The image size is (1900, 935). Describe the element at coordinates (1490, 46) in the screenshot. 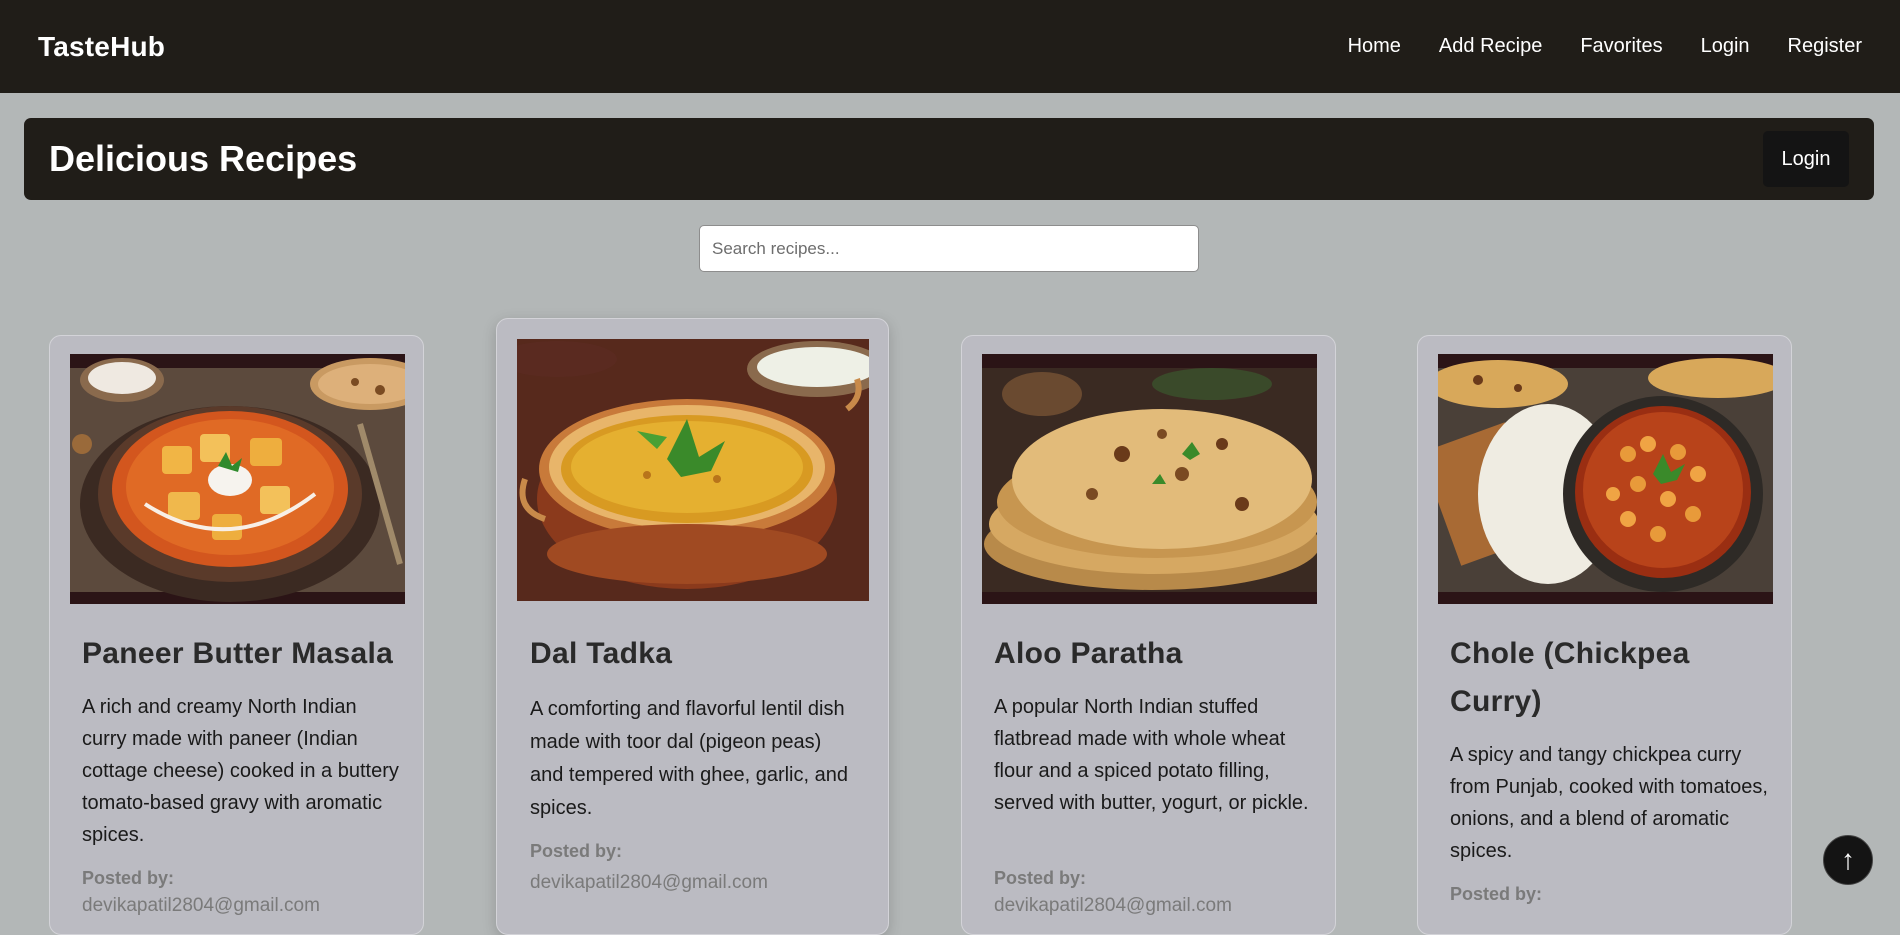

I see `nav-link-add-recipe: Add Recipe` at that location.